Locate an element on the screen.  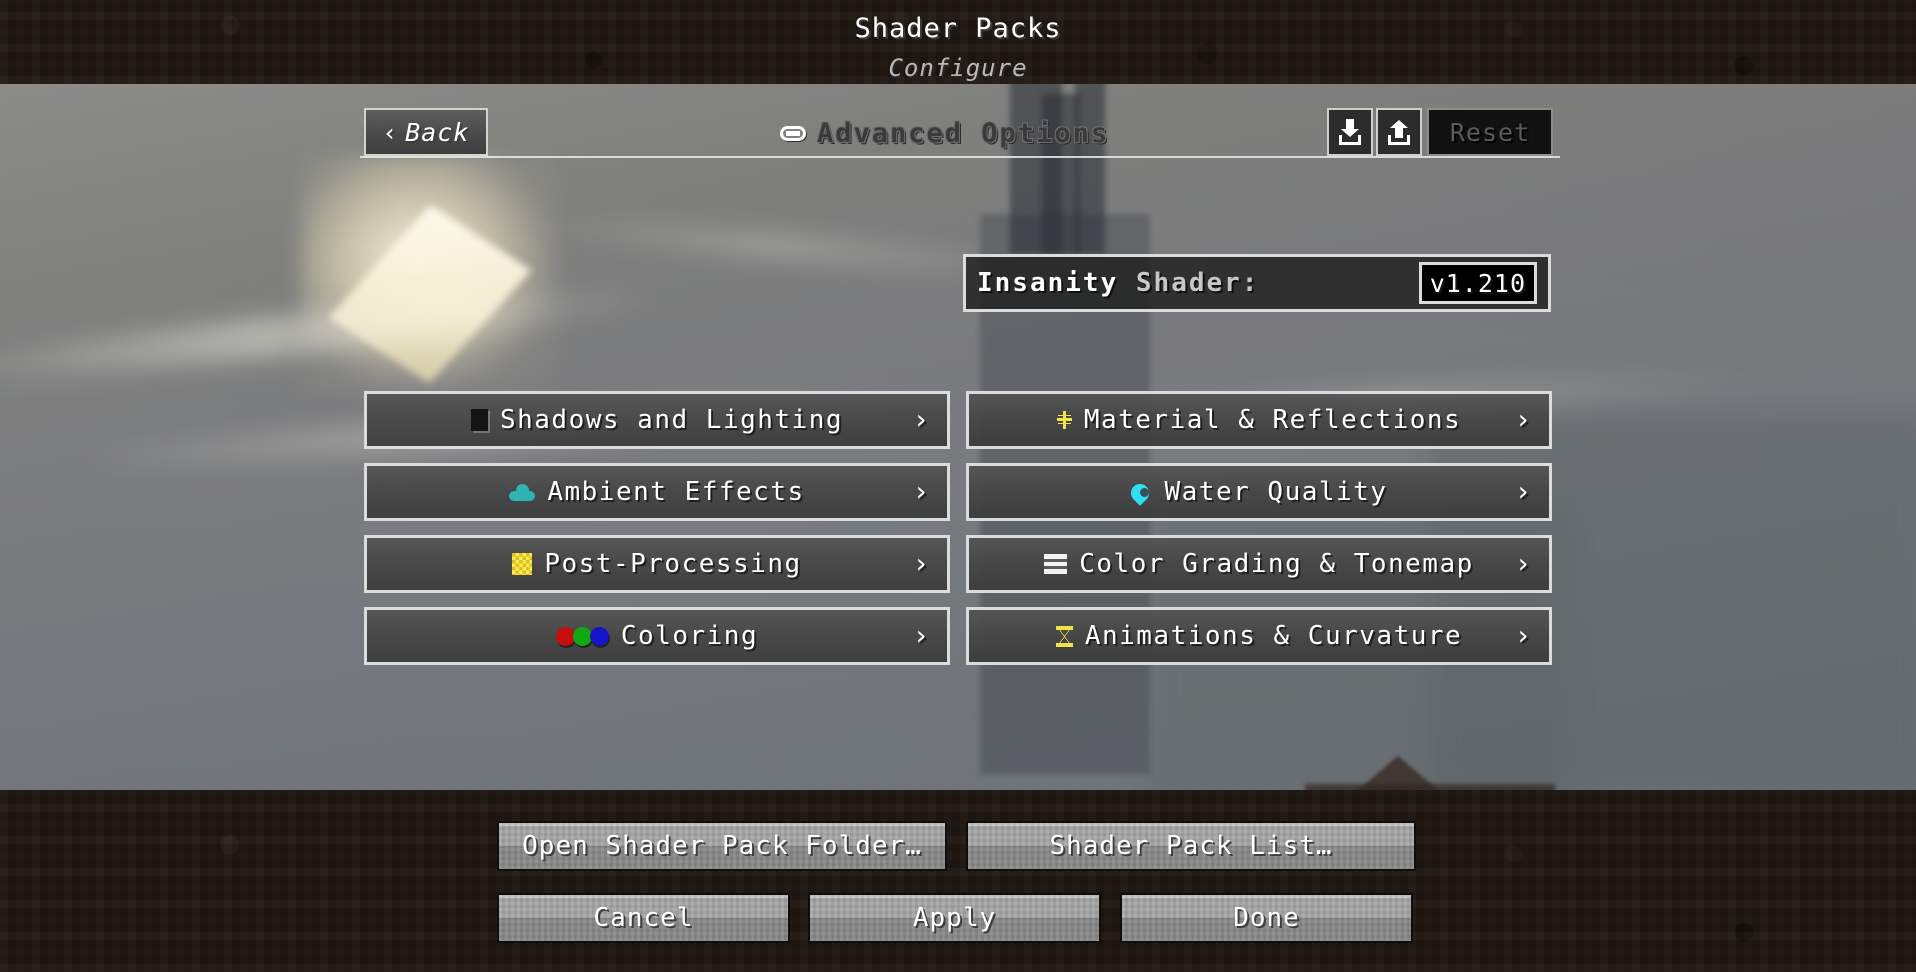
checker-grid-icon is located at coordinates (522, 564).